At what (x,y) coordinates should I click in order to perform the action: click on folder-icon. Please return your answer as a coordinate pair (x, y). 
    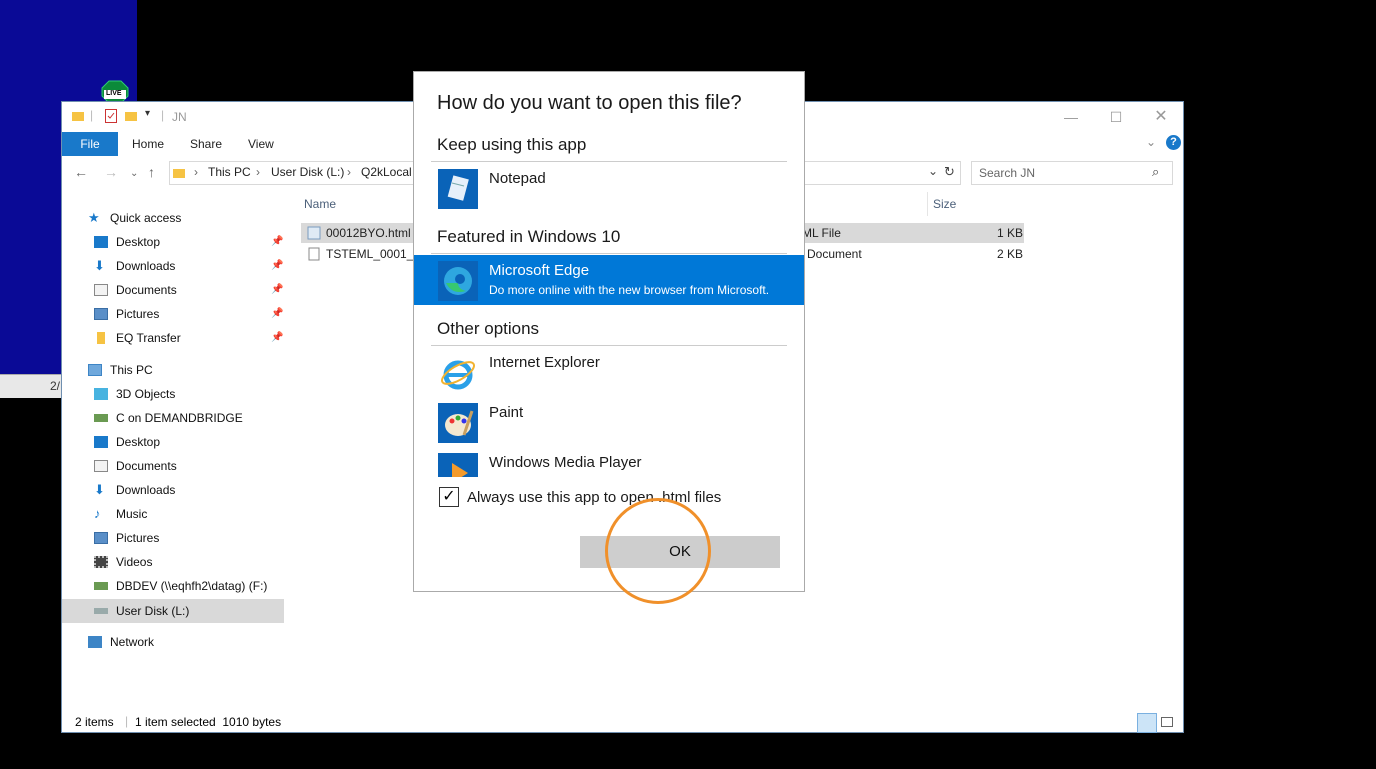
    Looking at the image, I should click on (101, 338).